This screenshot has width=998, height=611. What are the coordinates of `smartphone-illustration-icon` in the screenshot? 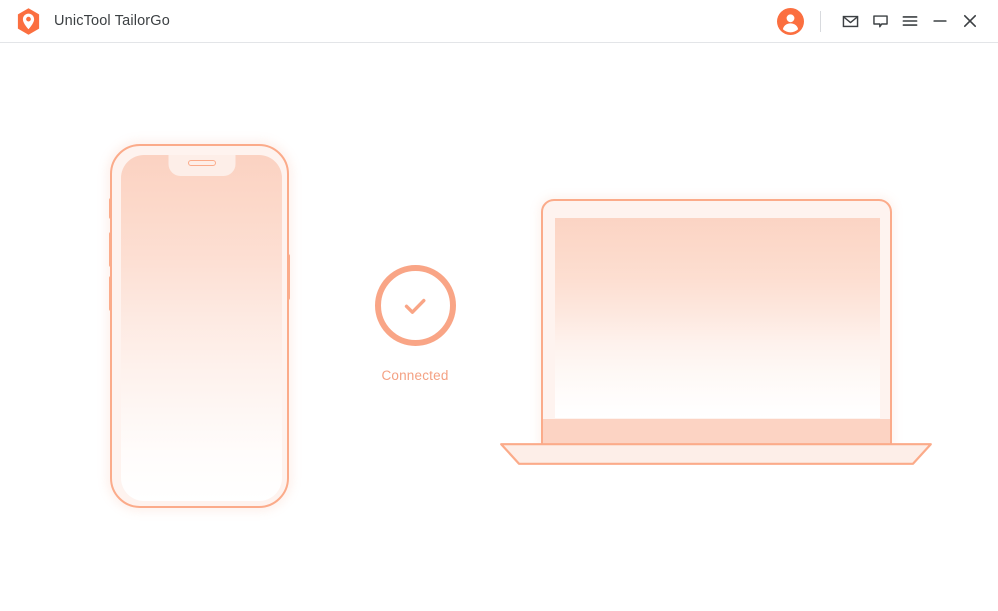 It's located at (199, 326).